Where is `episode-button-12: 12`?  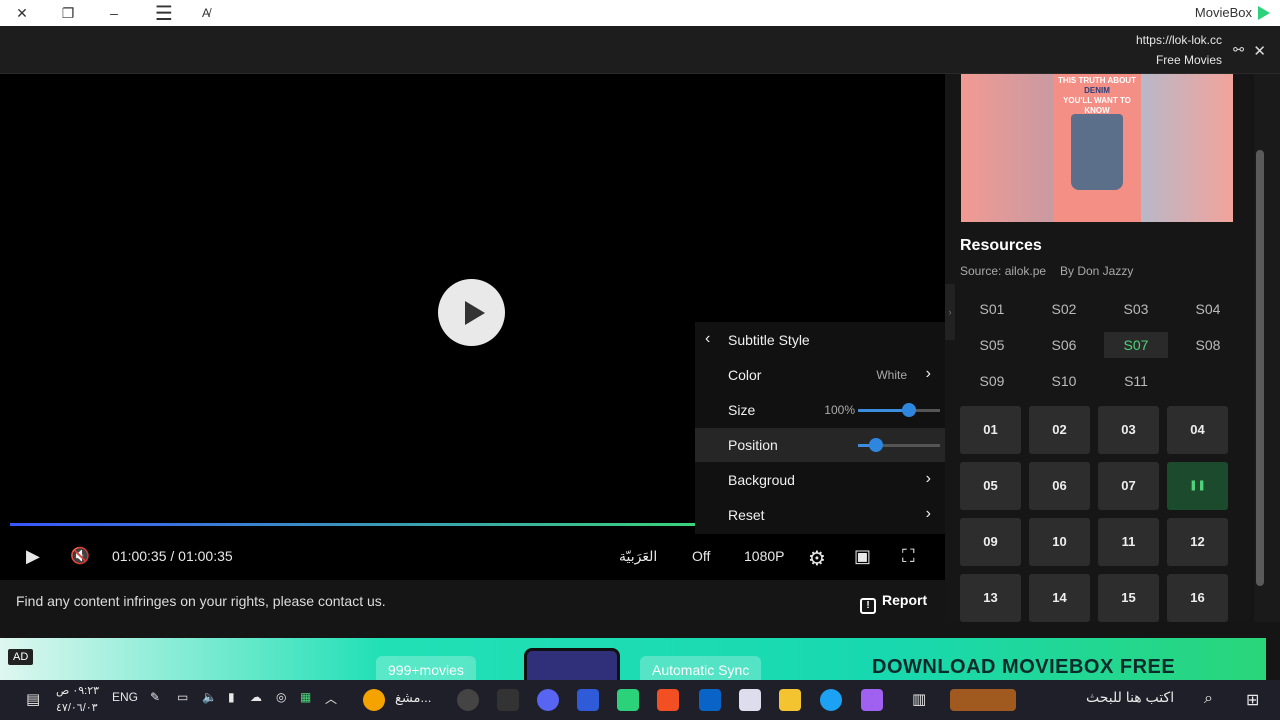
episode-button-12: 12 is located at coordinates (1197, 542).